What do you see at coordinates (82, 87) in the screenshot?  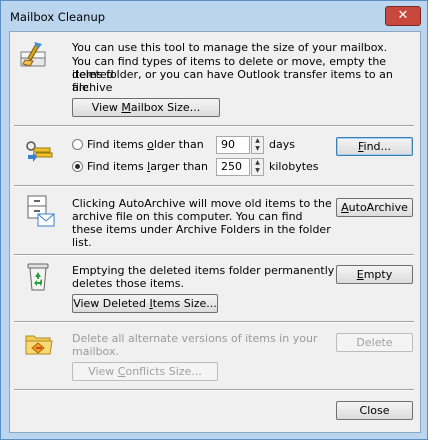 I see `intro-line-2c: file.` at bounding box center [82, 87].